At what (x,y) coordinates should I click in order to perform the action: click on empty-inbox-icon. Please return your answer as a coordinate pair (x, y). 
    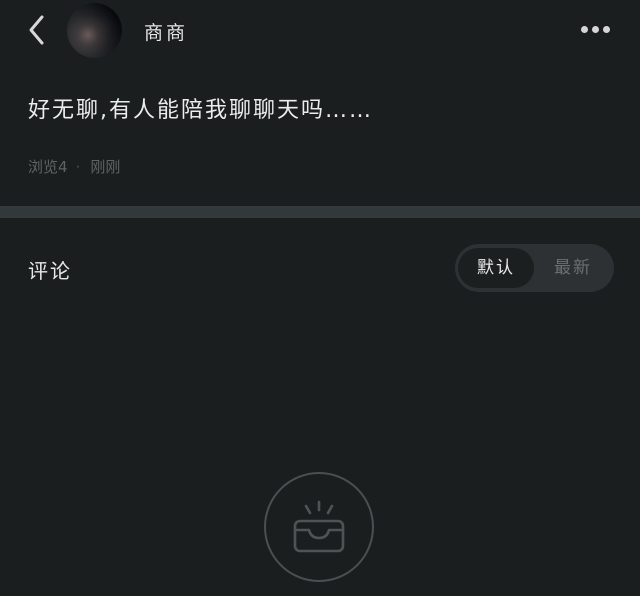
    Looking at the image, I should click on (319, 526).